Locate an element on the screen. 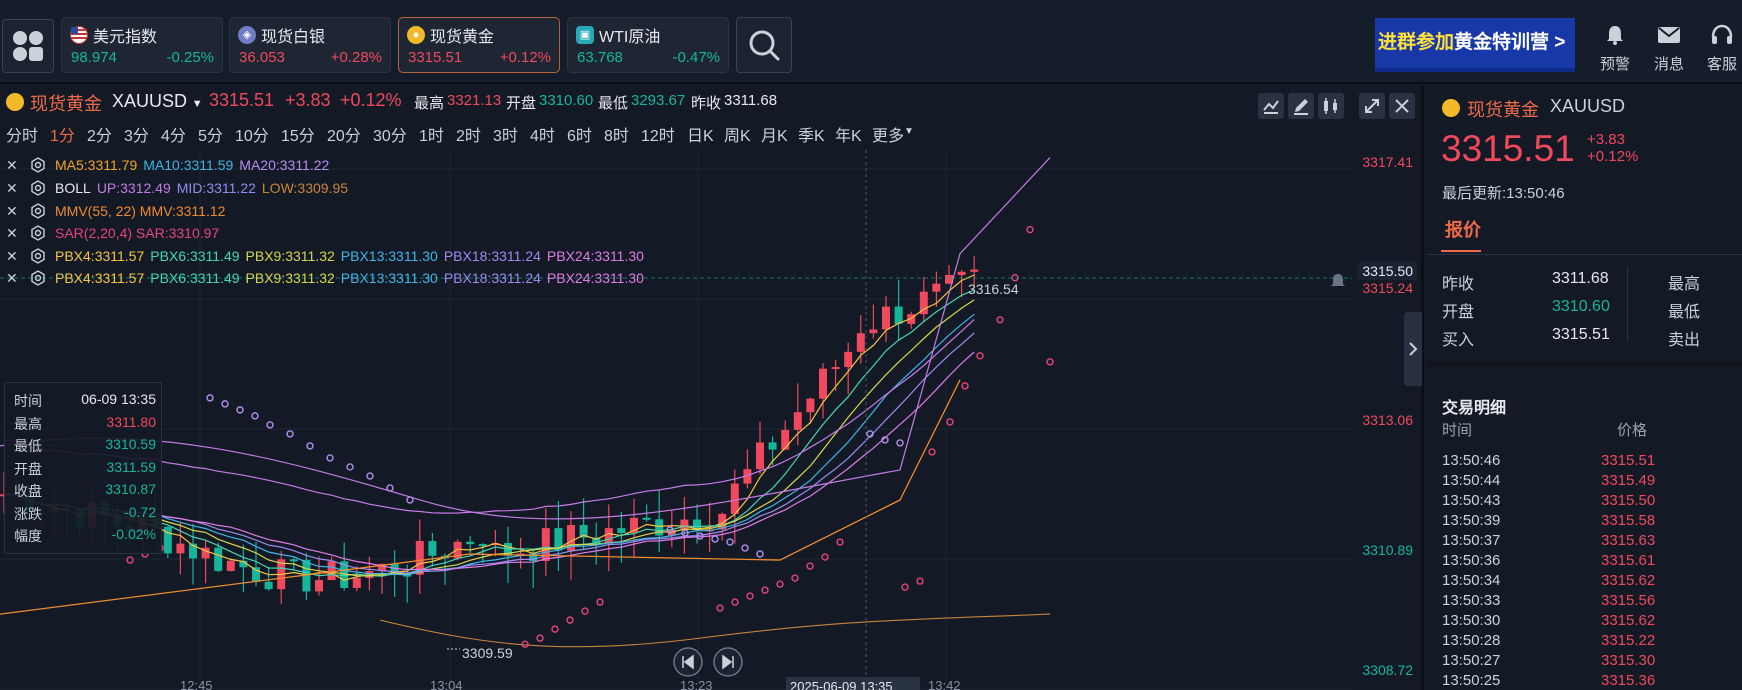  interval-tab: 5分 is located at coordinates (210, 134).